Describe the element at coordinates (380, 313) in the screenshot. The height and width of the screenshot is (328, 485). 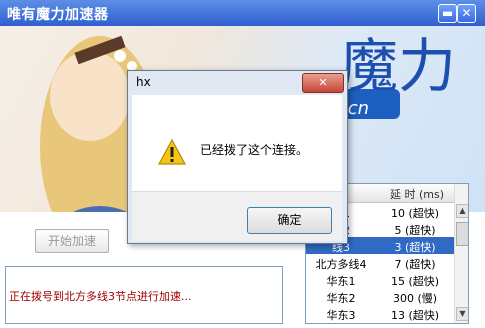
I see `table-row: 华东3 13 (超快)` at that location.